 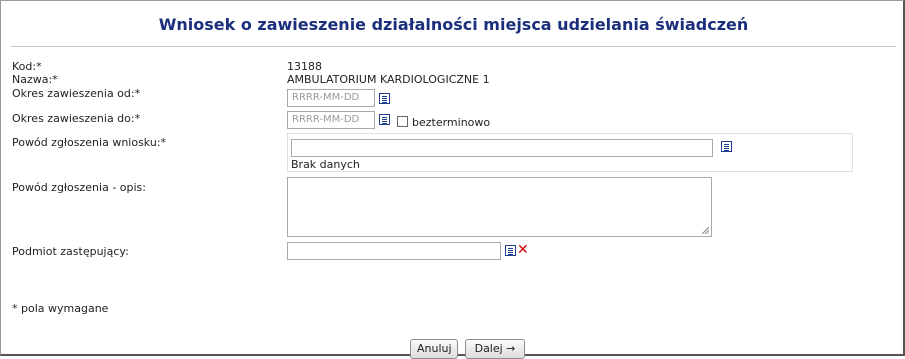 I want to click on podmiot-label: Podmiot zastępujący:, so click(x=70, y=251).